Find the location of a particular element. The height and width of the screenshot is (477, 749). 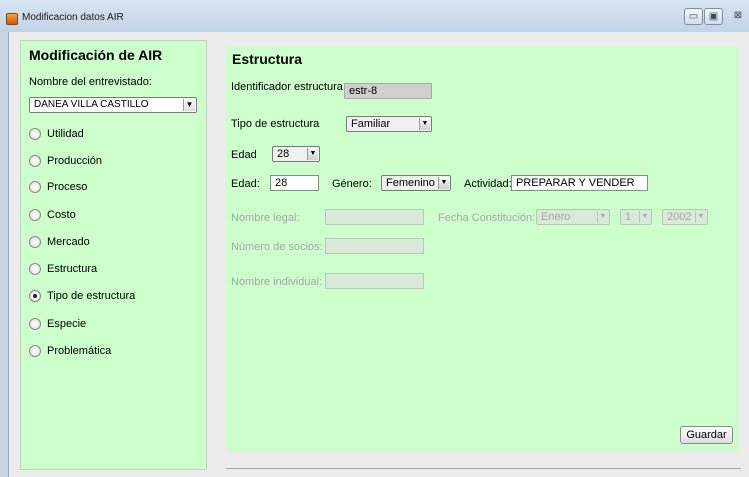

structure-type-label: Tipo de estructura is located at coordinates (275, 124).